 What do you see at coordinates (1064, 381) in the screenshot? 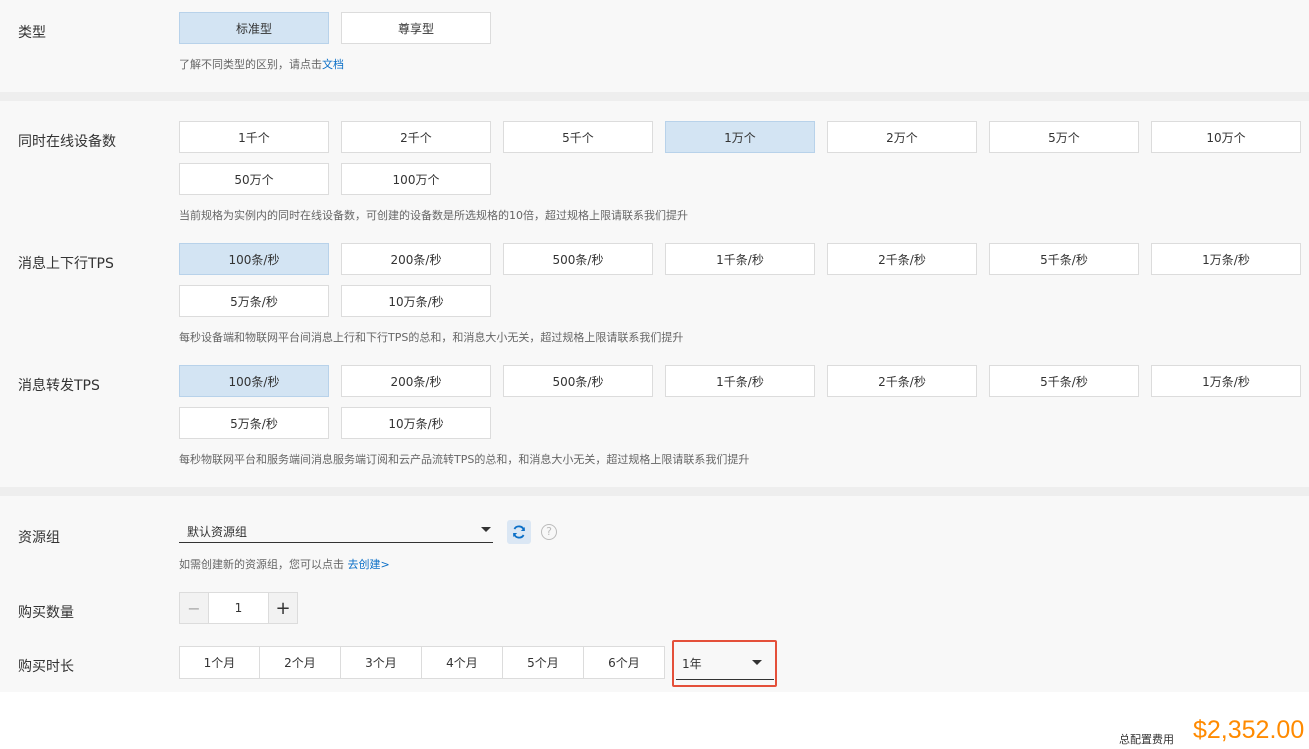
I see `tps-forward-option: 5千条/秒` at bounding box center [1064, 381].